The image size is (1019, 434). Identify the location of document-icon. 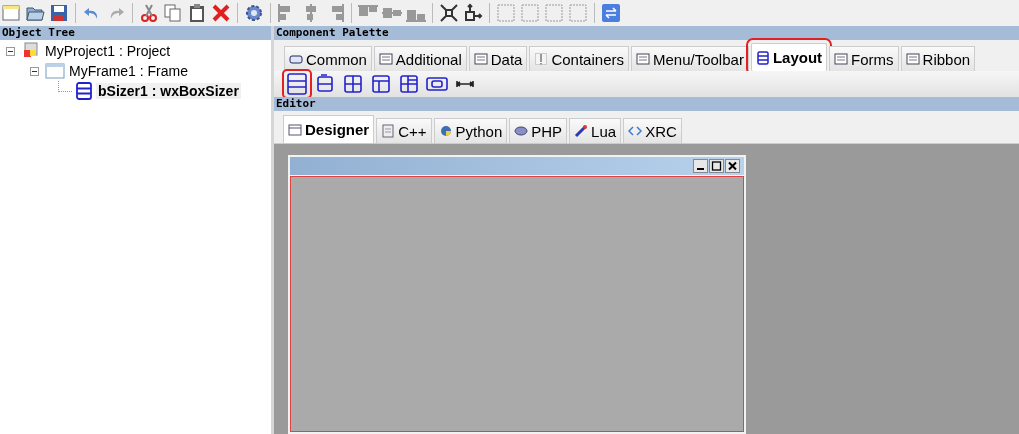
(388, 131).